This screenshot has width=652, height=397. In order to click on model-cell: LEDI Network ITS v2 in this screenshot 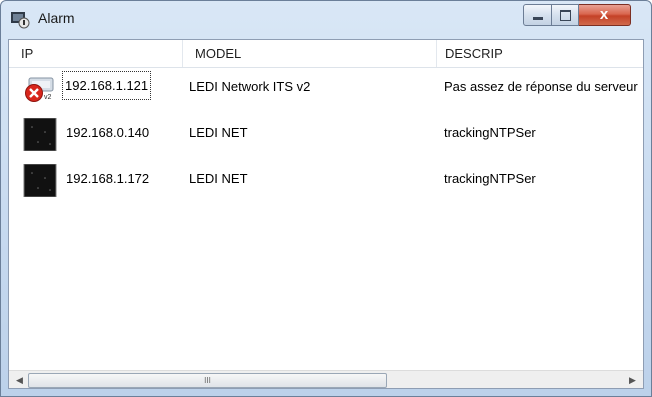, I will do `click(250, 86)`.